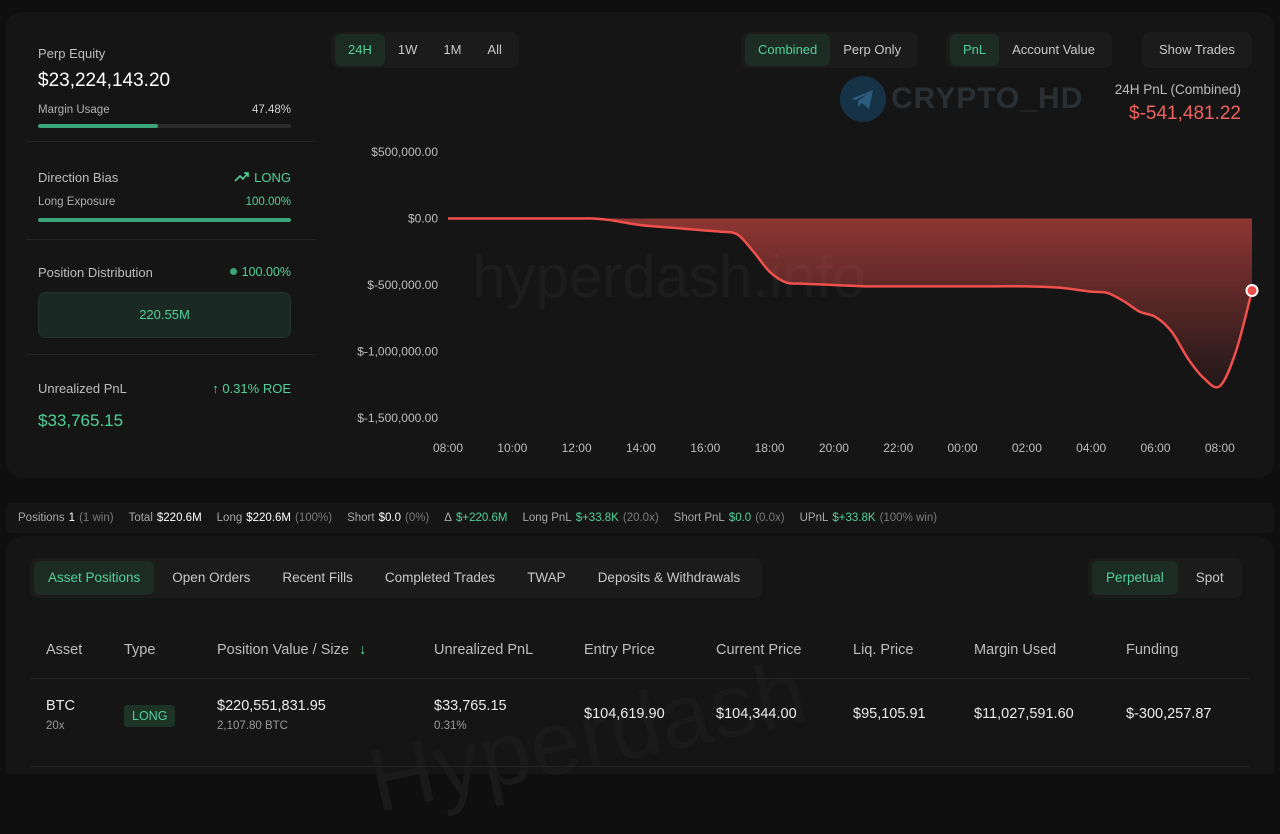  What do you see at coordinates (360, 50) in the screenshot?
I see `tab-24h: 24H` at bounding box center [360, 50].